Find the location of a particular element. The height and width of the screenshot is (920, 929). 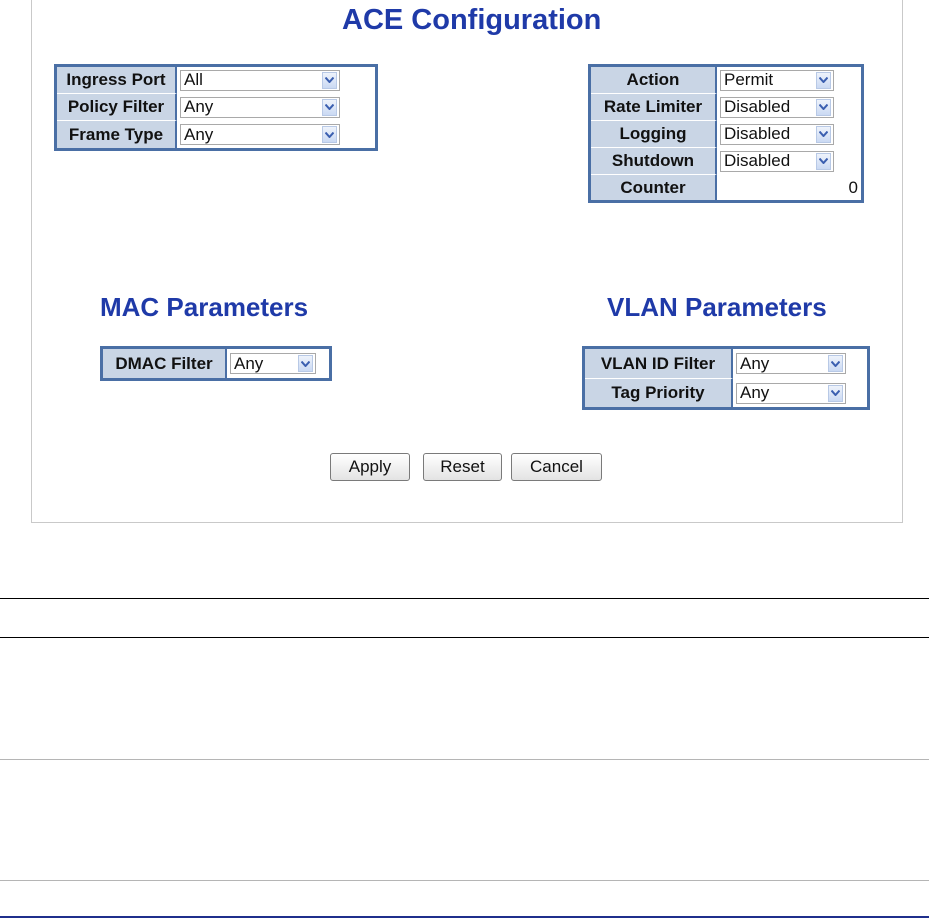

vlan-id-filter-value: Any is located at coordinates (755, 363).